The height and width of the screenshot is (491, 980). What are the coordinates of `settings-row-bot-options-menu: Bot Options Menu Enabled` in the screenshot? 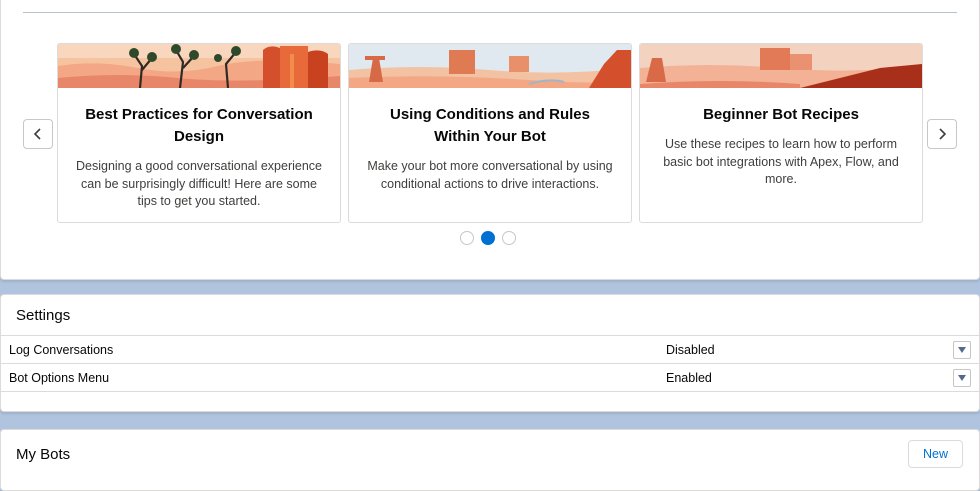 It's located at (490, 377).